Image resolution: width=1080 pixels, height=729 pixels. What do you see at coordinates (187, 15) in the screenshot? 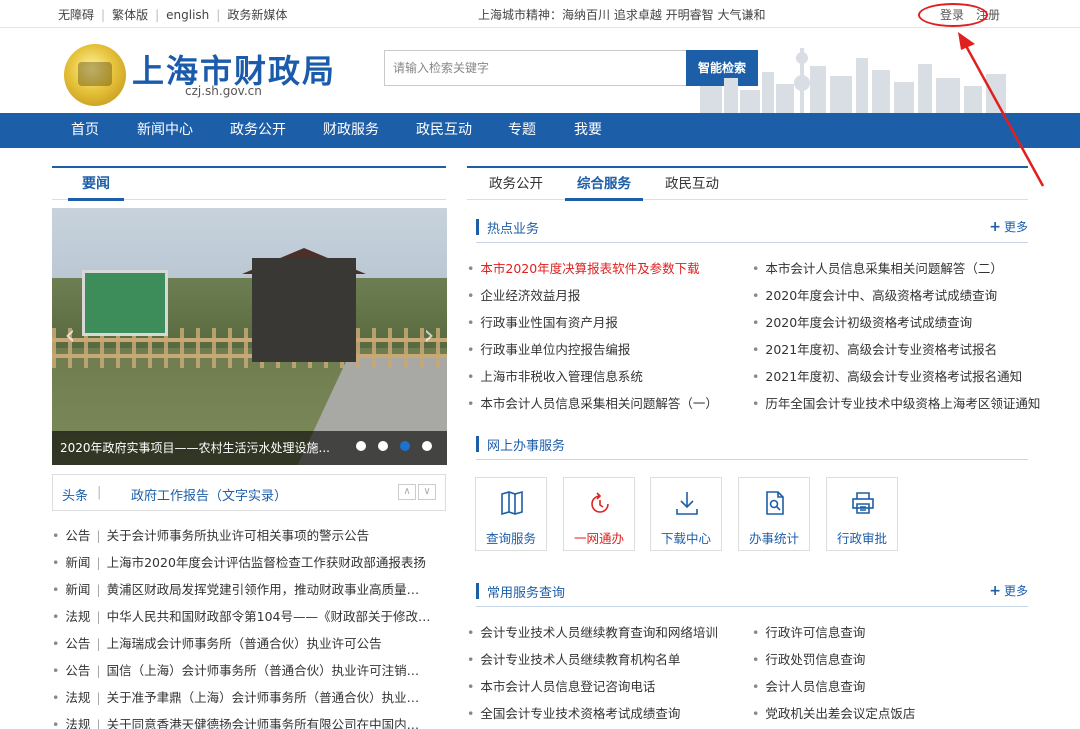
I see `english-link: english` at bounding box center [187, 15].